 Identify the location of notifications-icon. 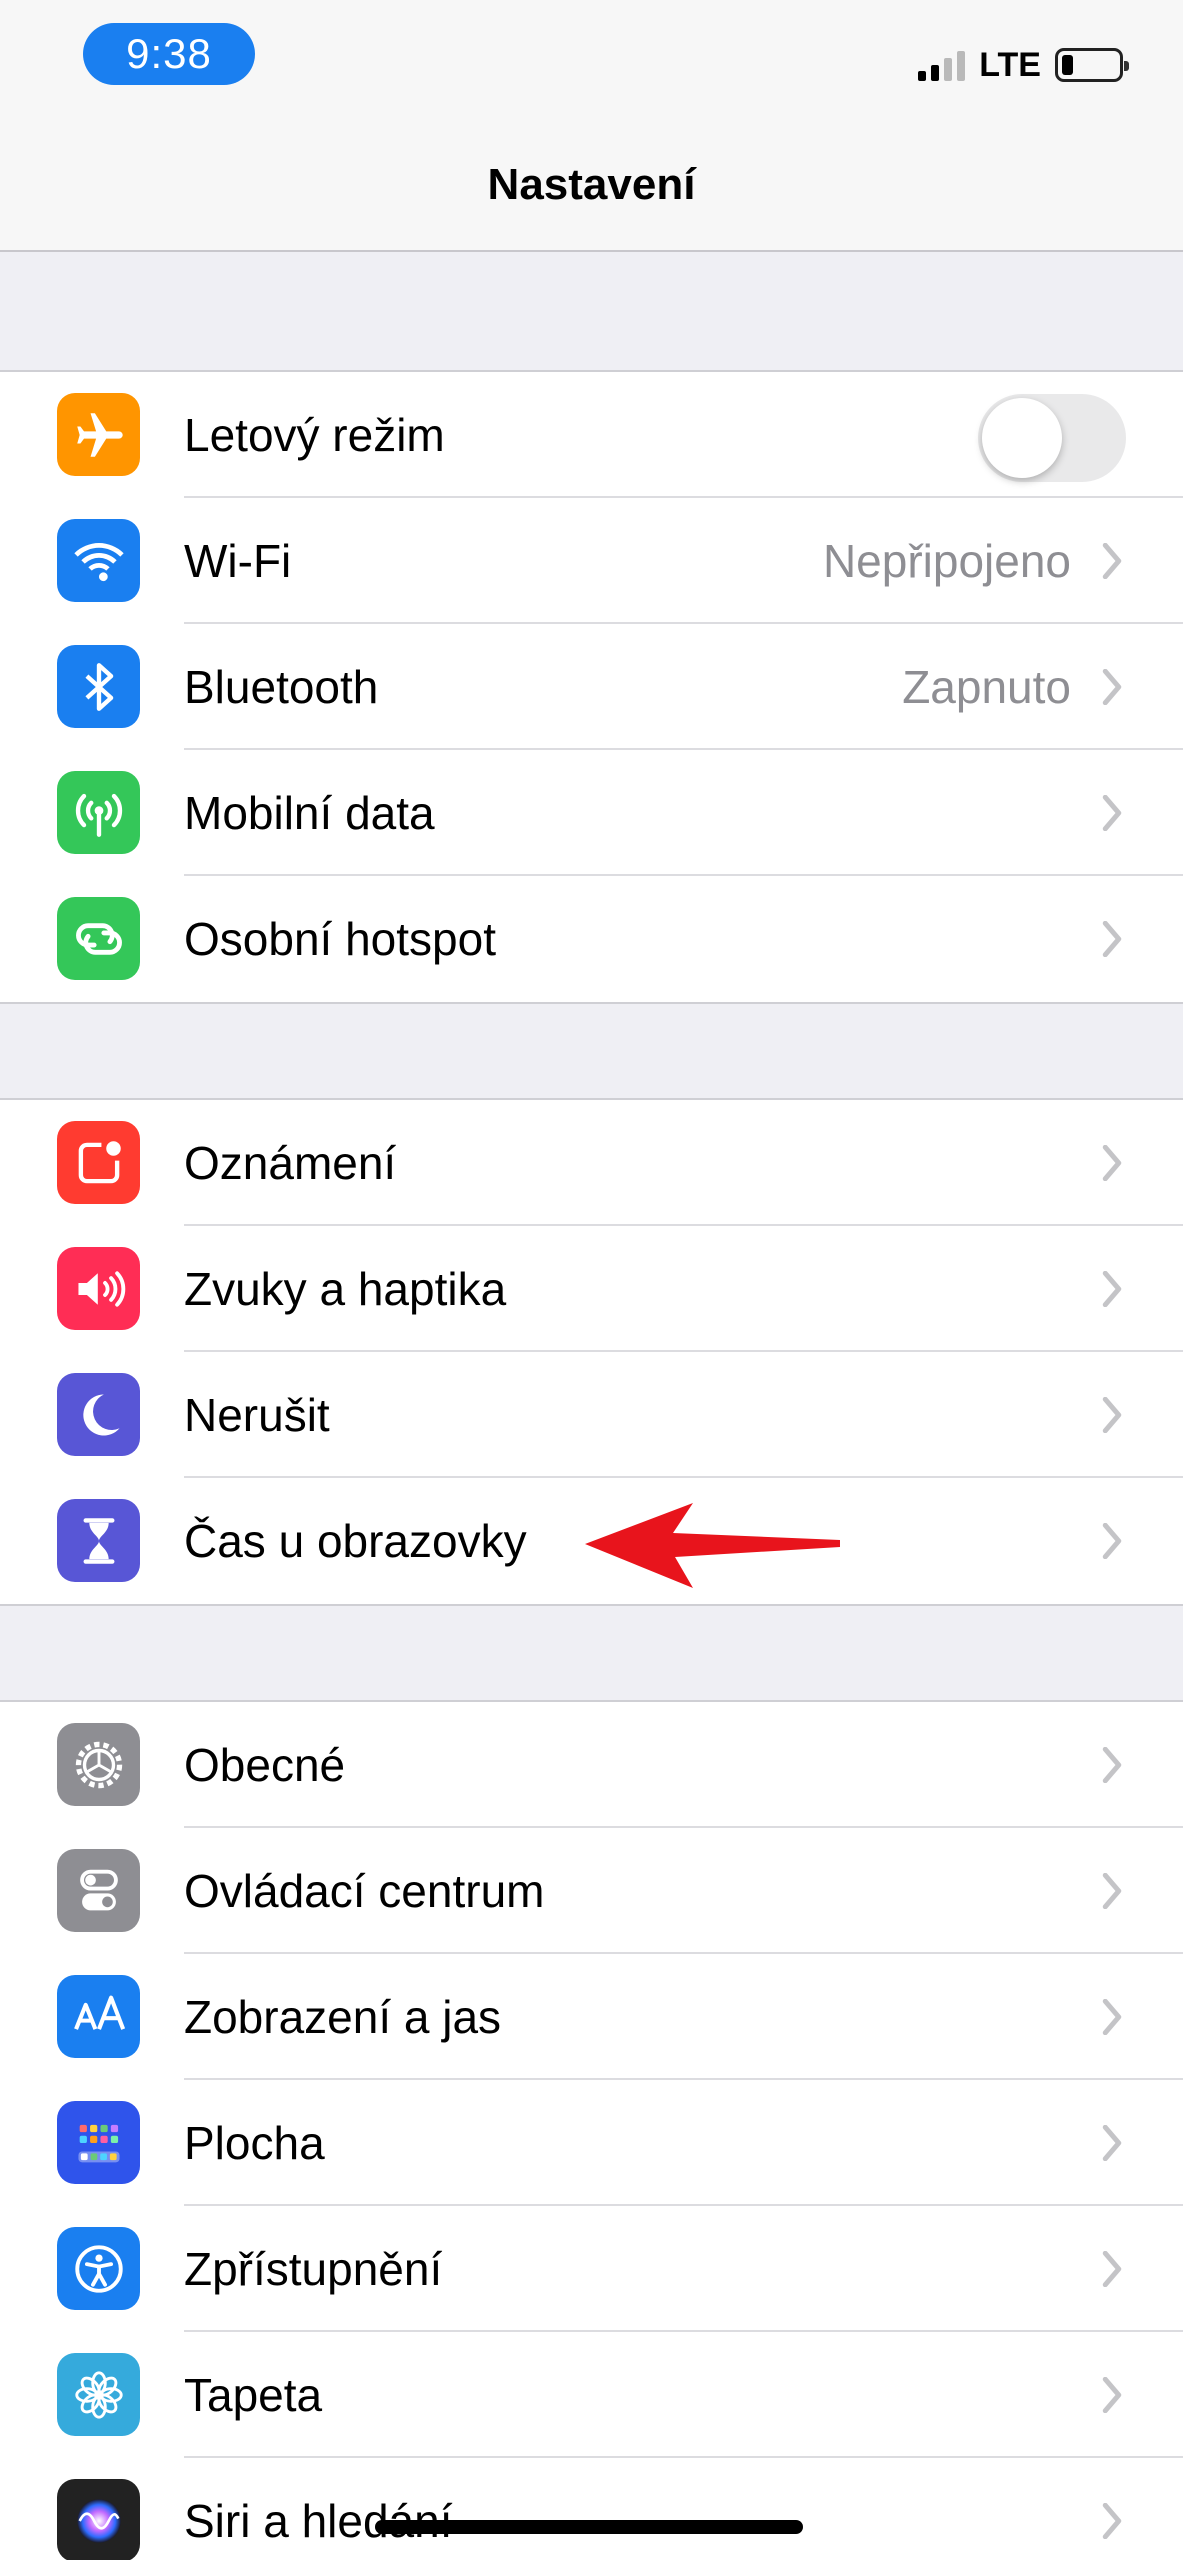
(98, 1162).